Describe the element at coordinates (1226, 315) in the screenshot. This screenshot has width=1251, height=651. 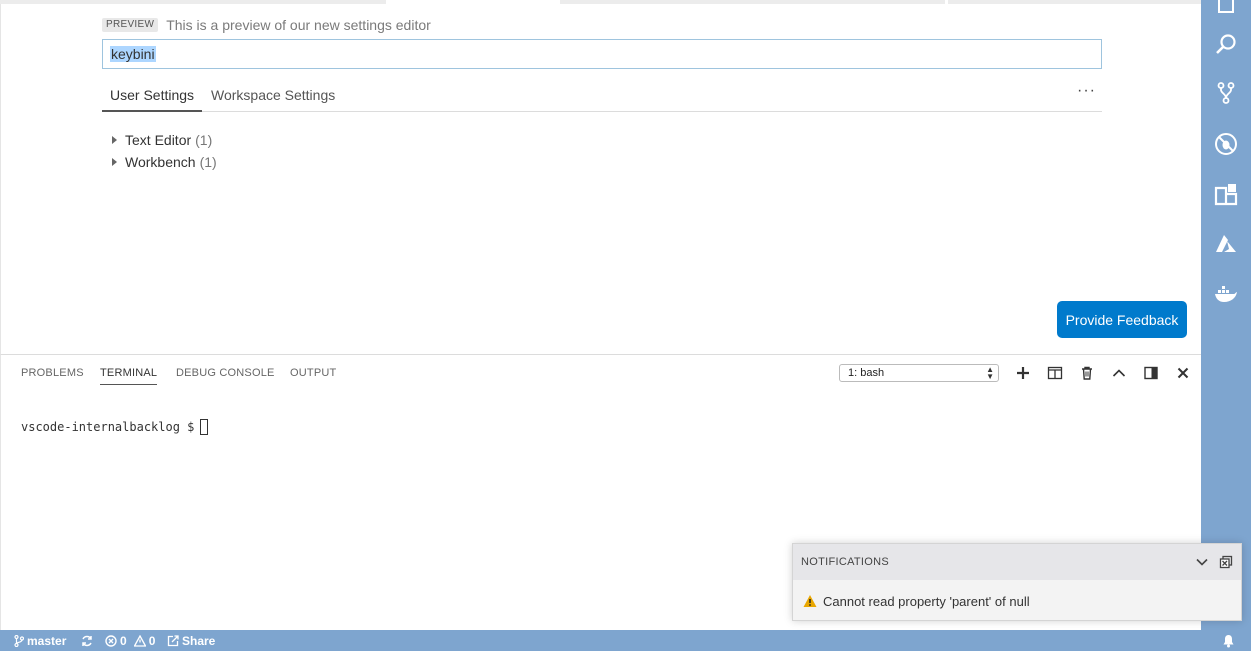
I see `activity-bar` at that location.